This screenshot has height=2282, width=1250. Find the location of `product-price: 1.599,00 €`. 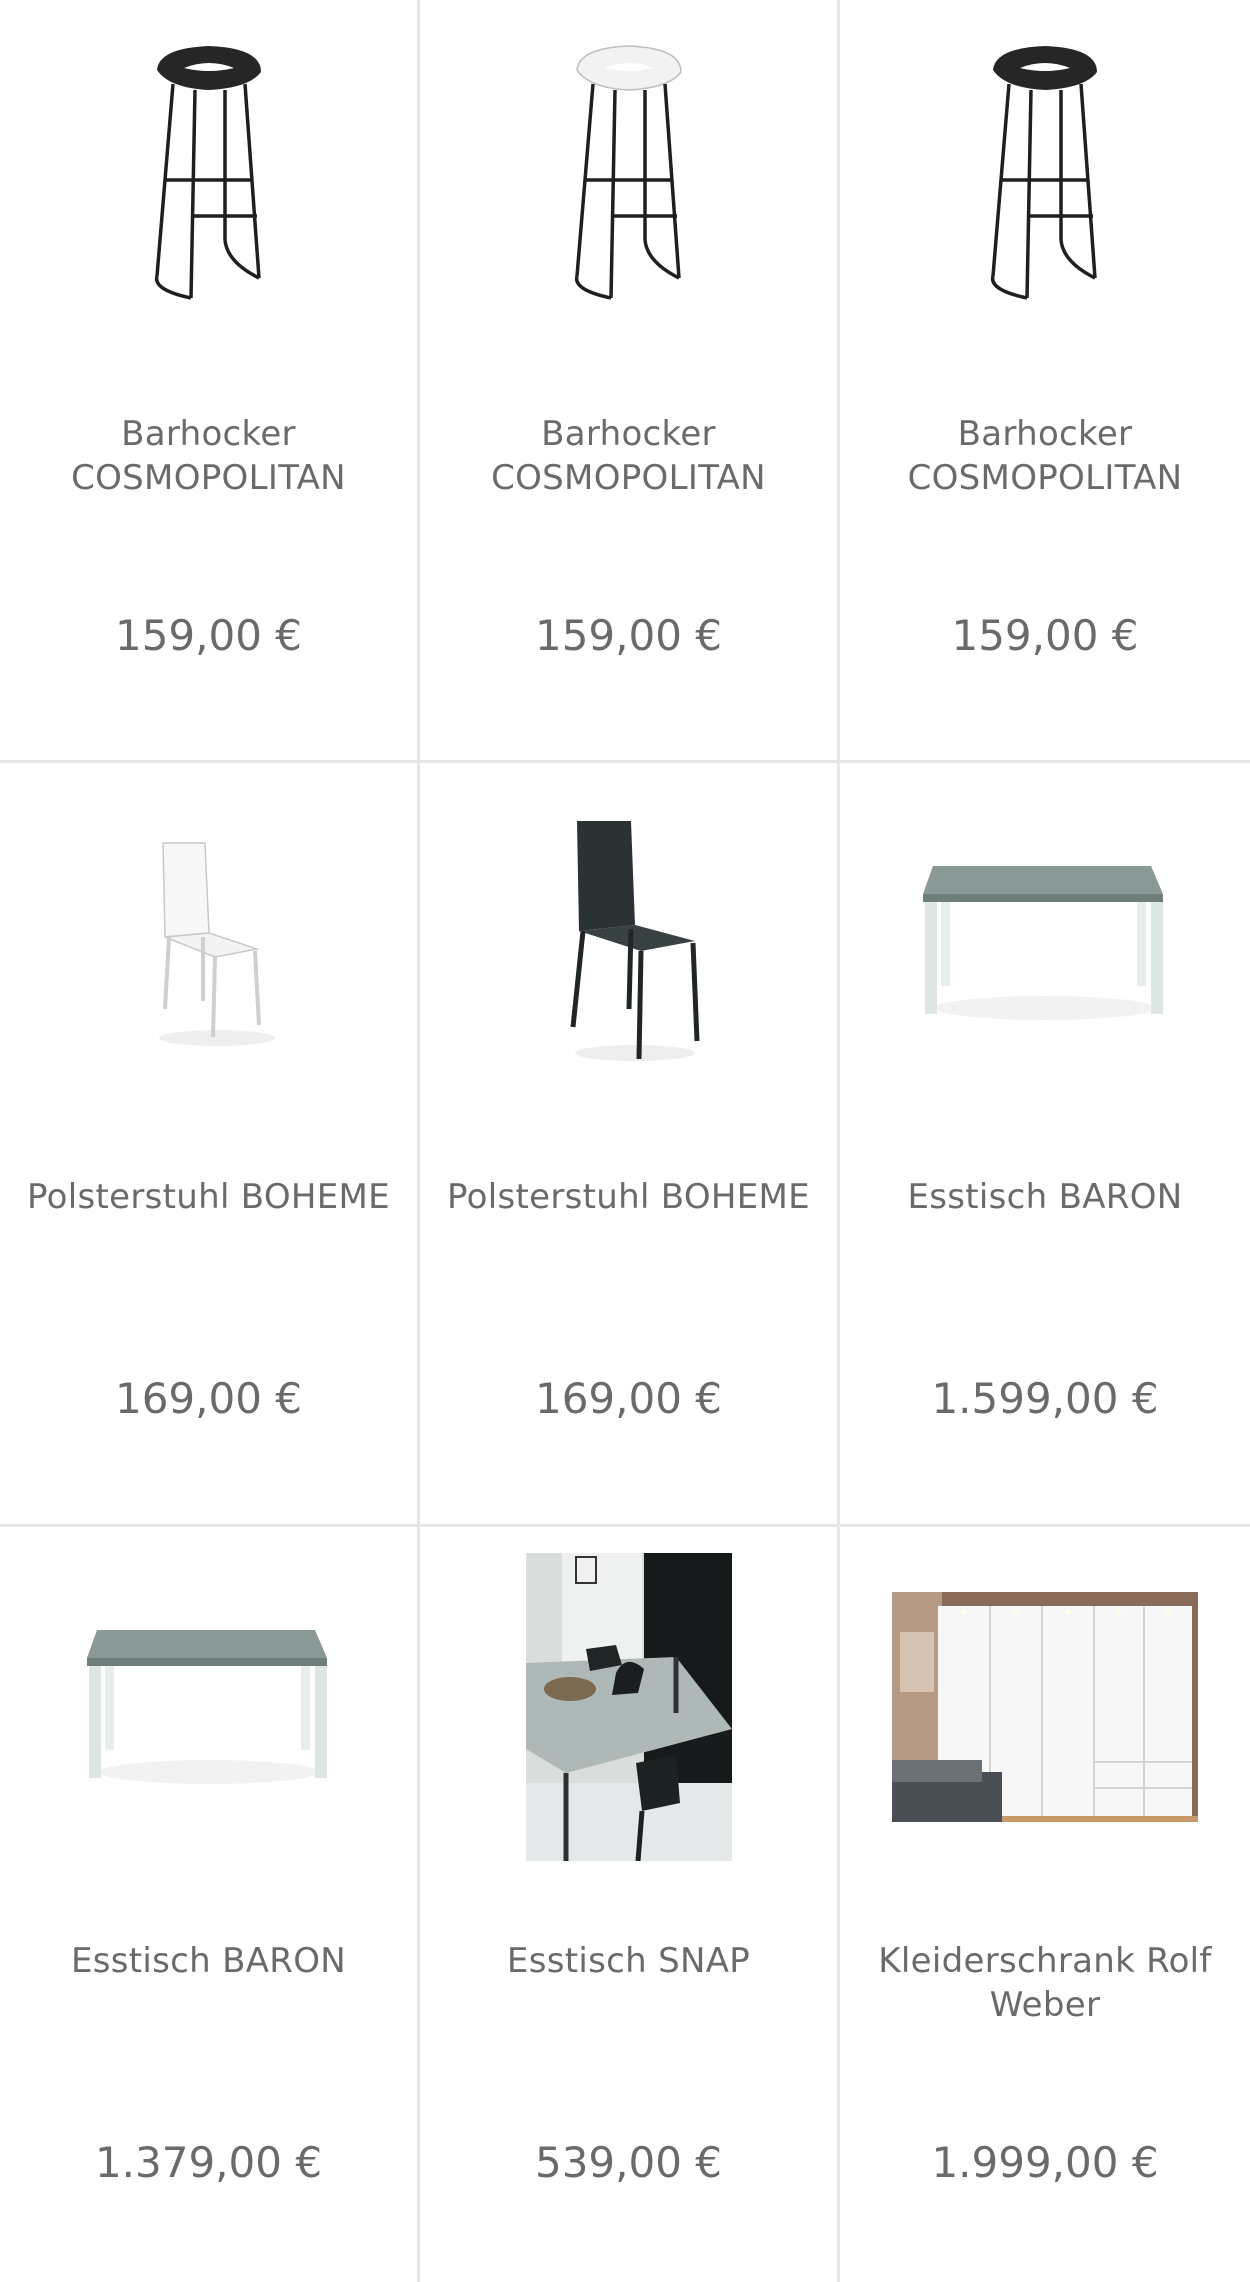

product-price: 1.599,00 € is located at coordinates (1045, 1398).